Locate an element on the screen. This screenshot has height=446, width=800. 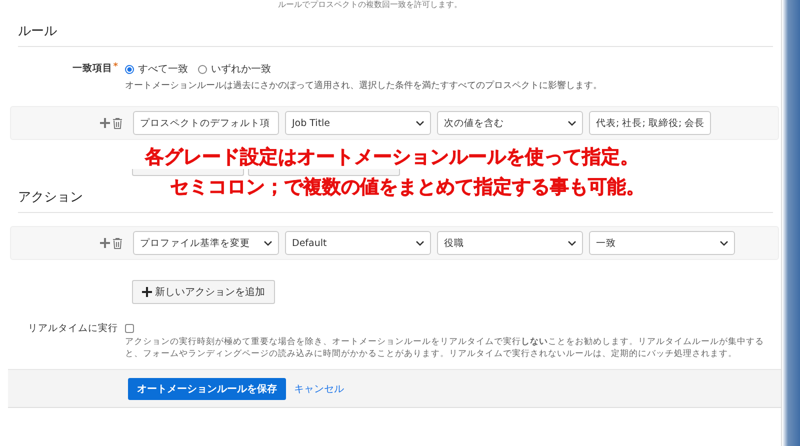
annotation-text: セミコロン；で複数の値をまとめて指定する事も可能。 is located at coordinates (407, 187).